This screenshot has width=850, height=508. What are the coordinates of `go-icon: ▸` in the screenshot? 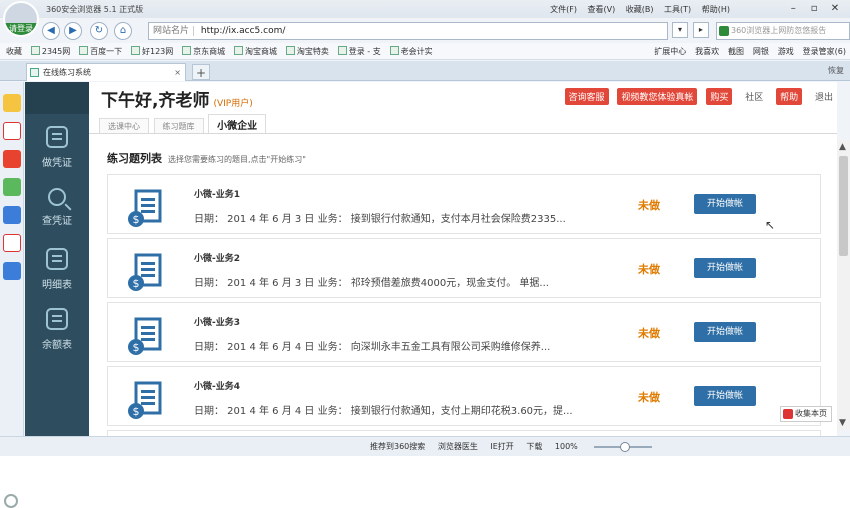 It's located at (700, 30).